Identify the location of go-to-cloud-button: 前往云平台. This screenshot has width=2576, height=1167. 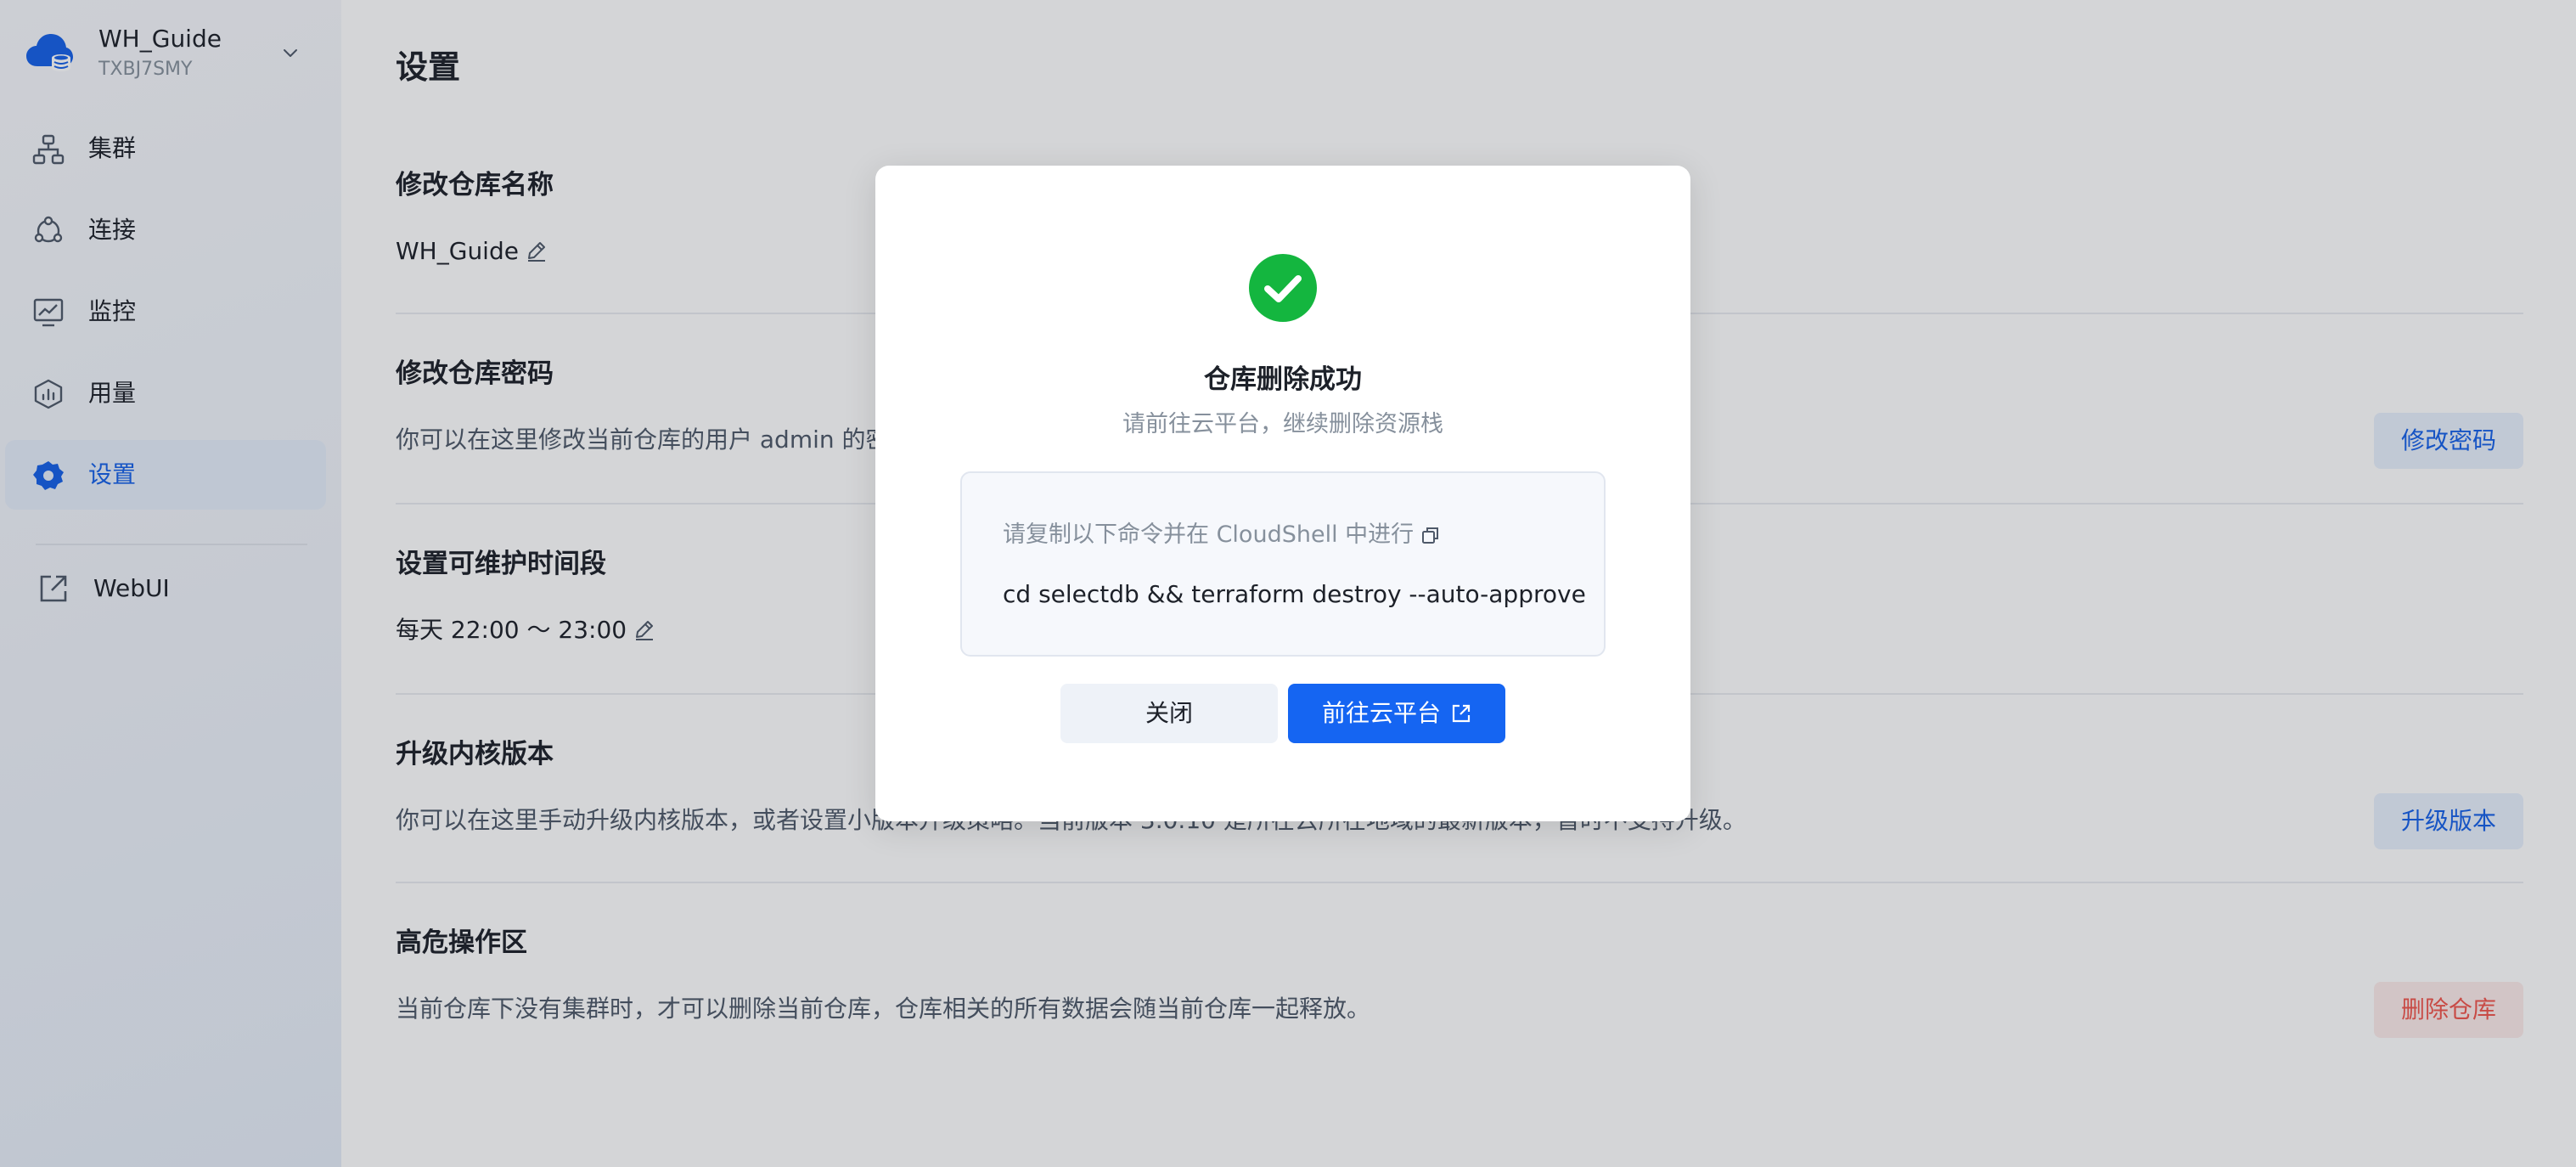
(1396, 714).